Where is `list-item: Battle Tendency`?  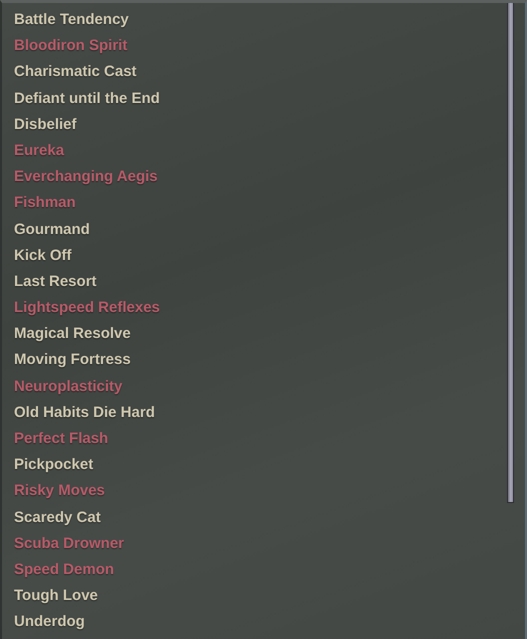 list-item: Battle Tendency is located at coordinates (71, 20).